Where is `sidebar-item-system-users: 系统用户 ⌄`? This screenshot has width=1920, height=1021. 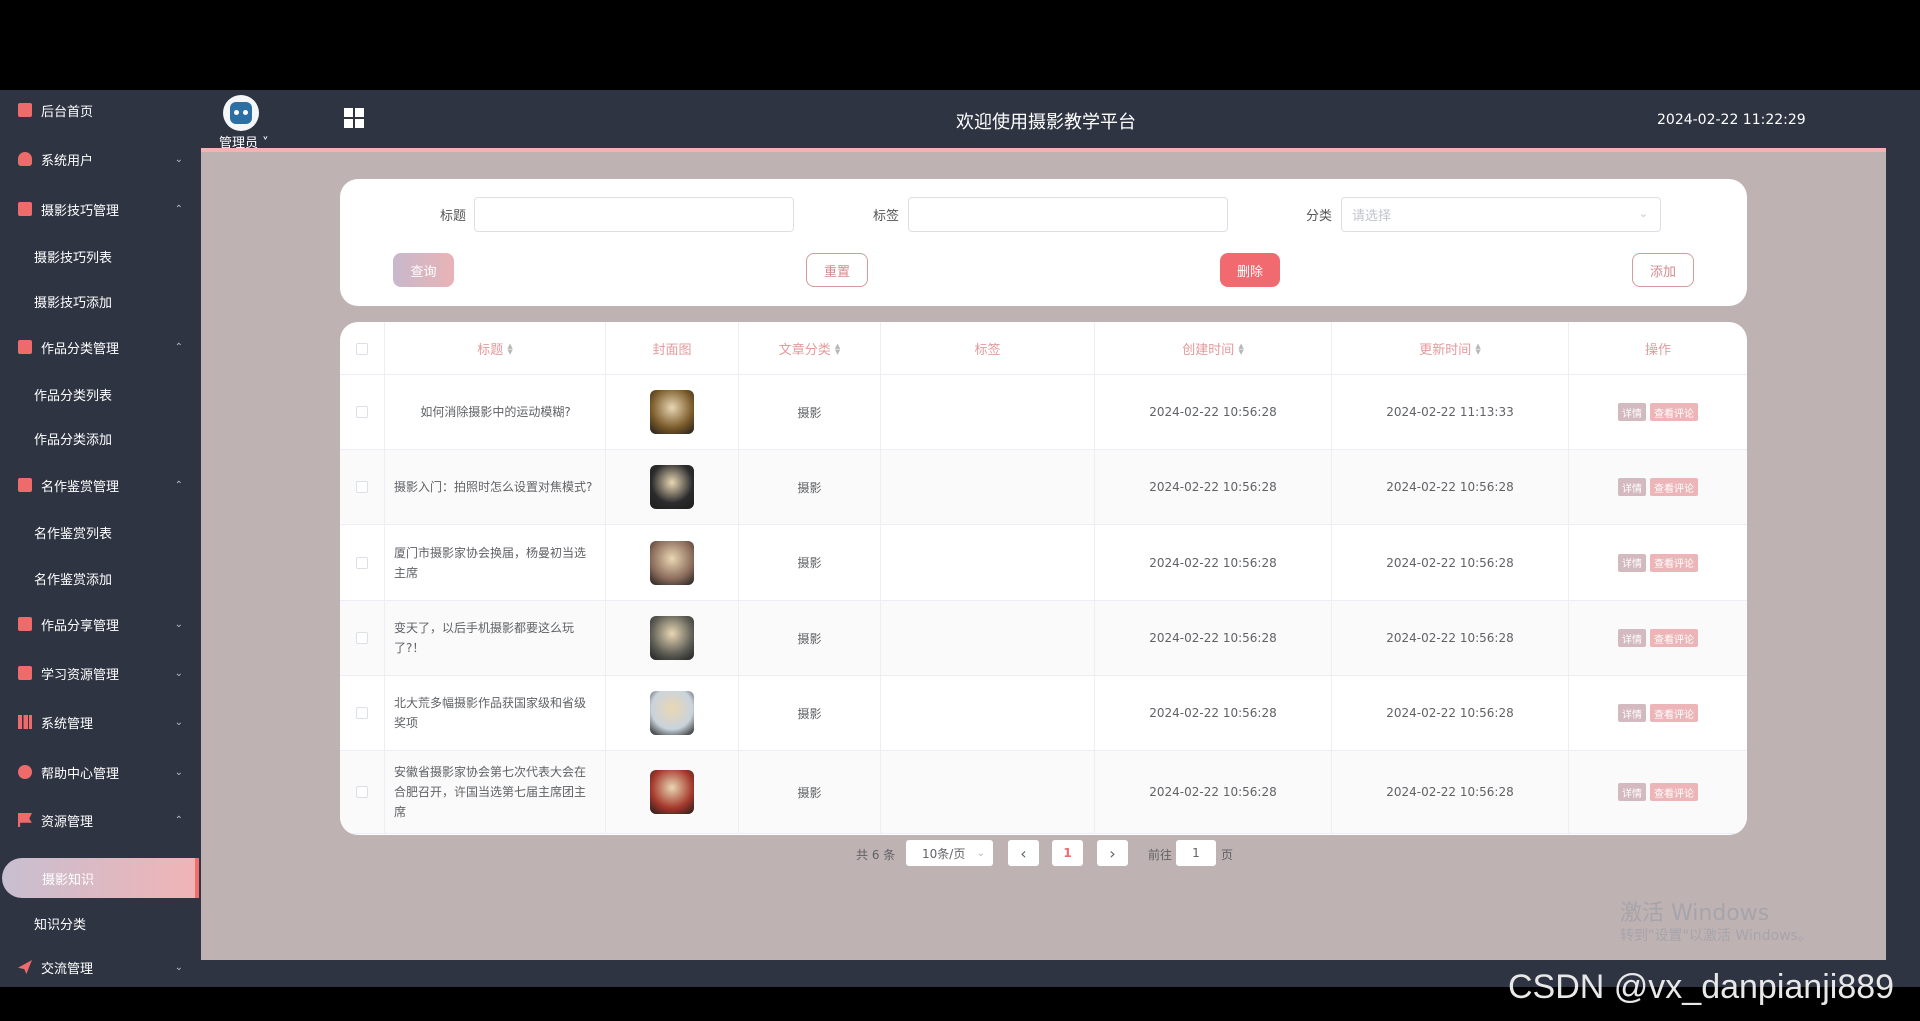
sidebar-item-system-users: 系统用户 ⌄ is located at coordinates (100, 159).